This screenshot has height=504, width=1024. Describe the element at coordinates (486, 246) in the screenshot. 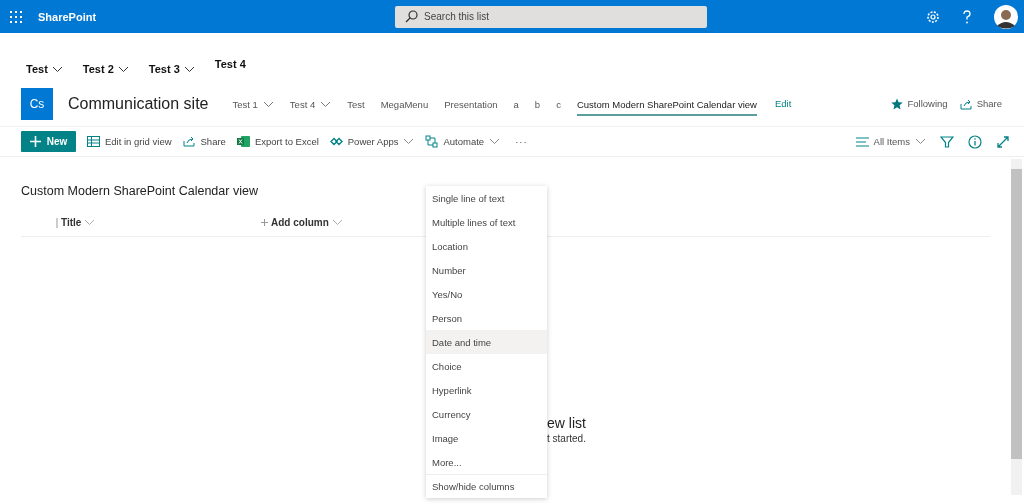

I see `menu-item: Location` at that location.